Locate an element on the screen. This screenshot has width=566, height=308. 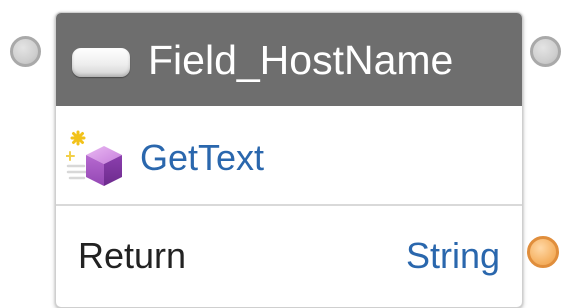
flow-output-port is located at coordinates (545, 51).